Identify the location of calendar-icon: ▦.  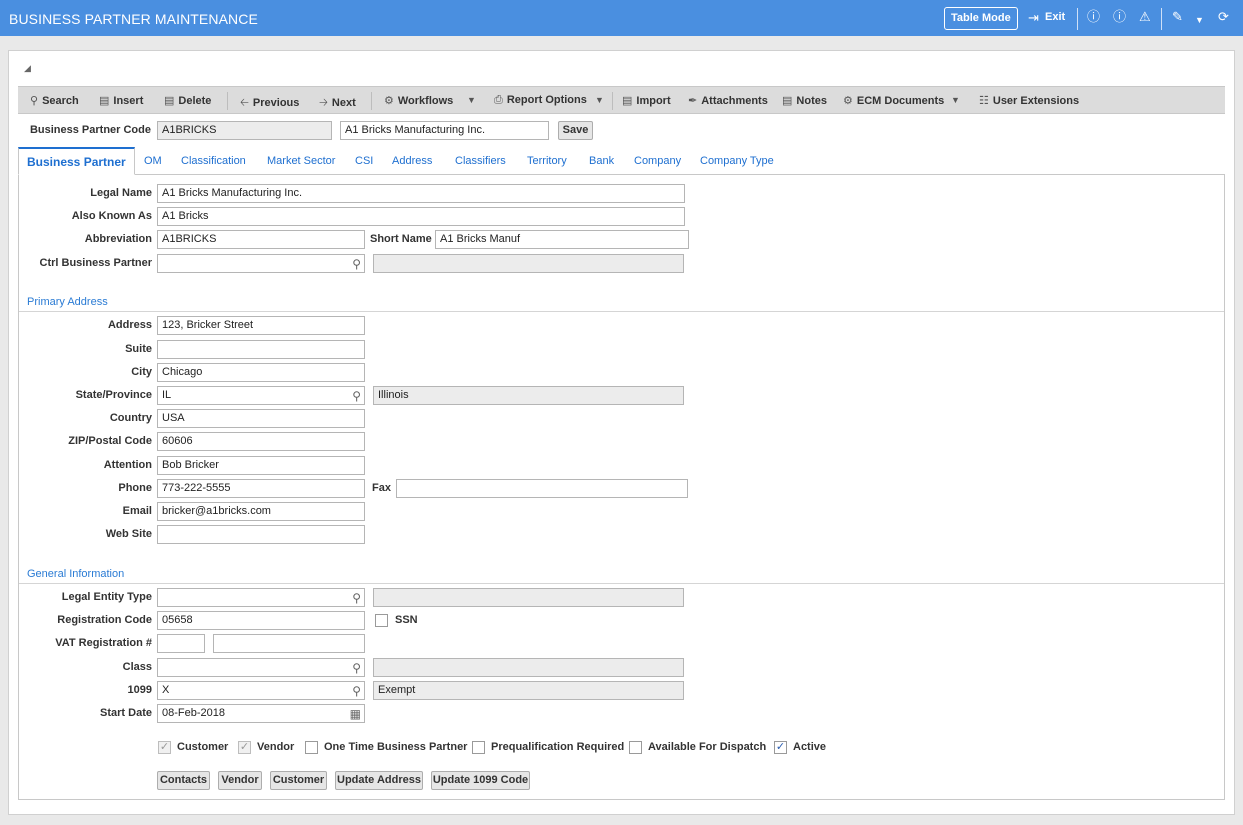
(355, 714).